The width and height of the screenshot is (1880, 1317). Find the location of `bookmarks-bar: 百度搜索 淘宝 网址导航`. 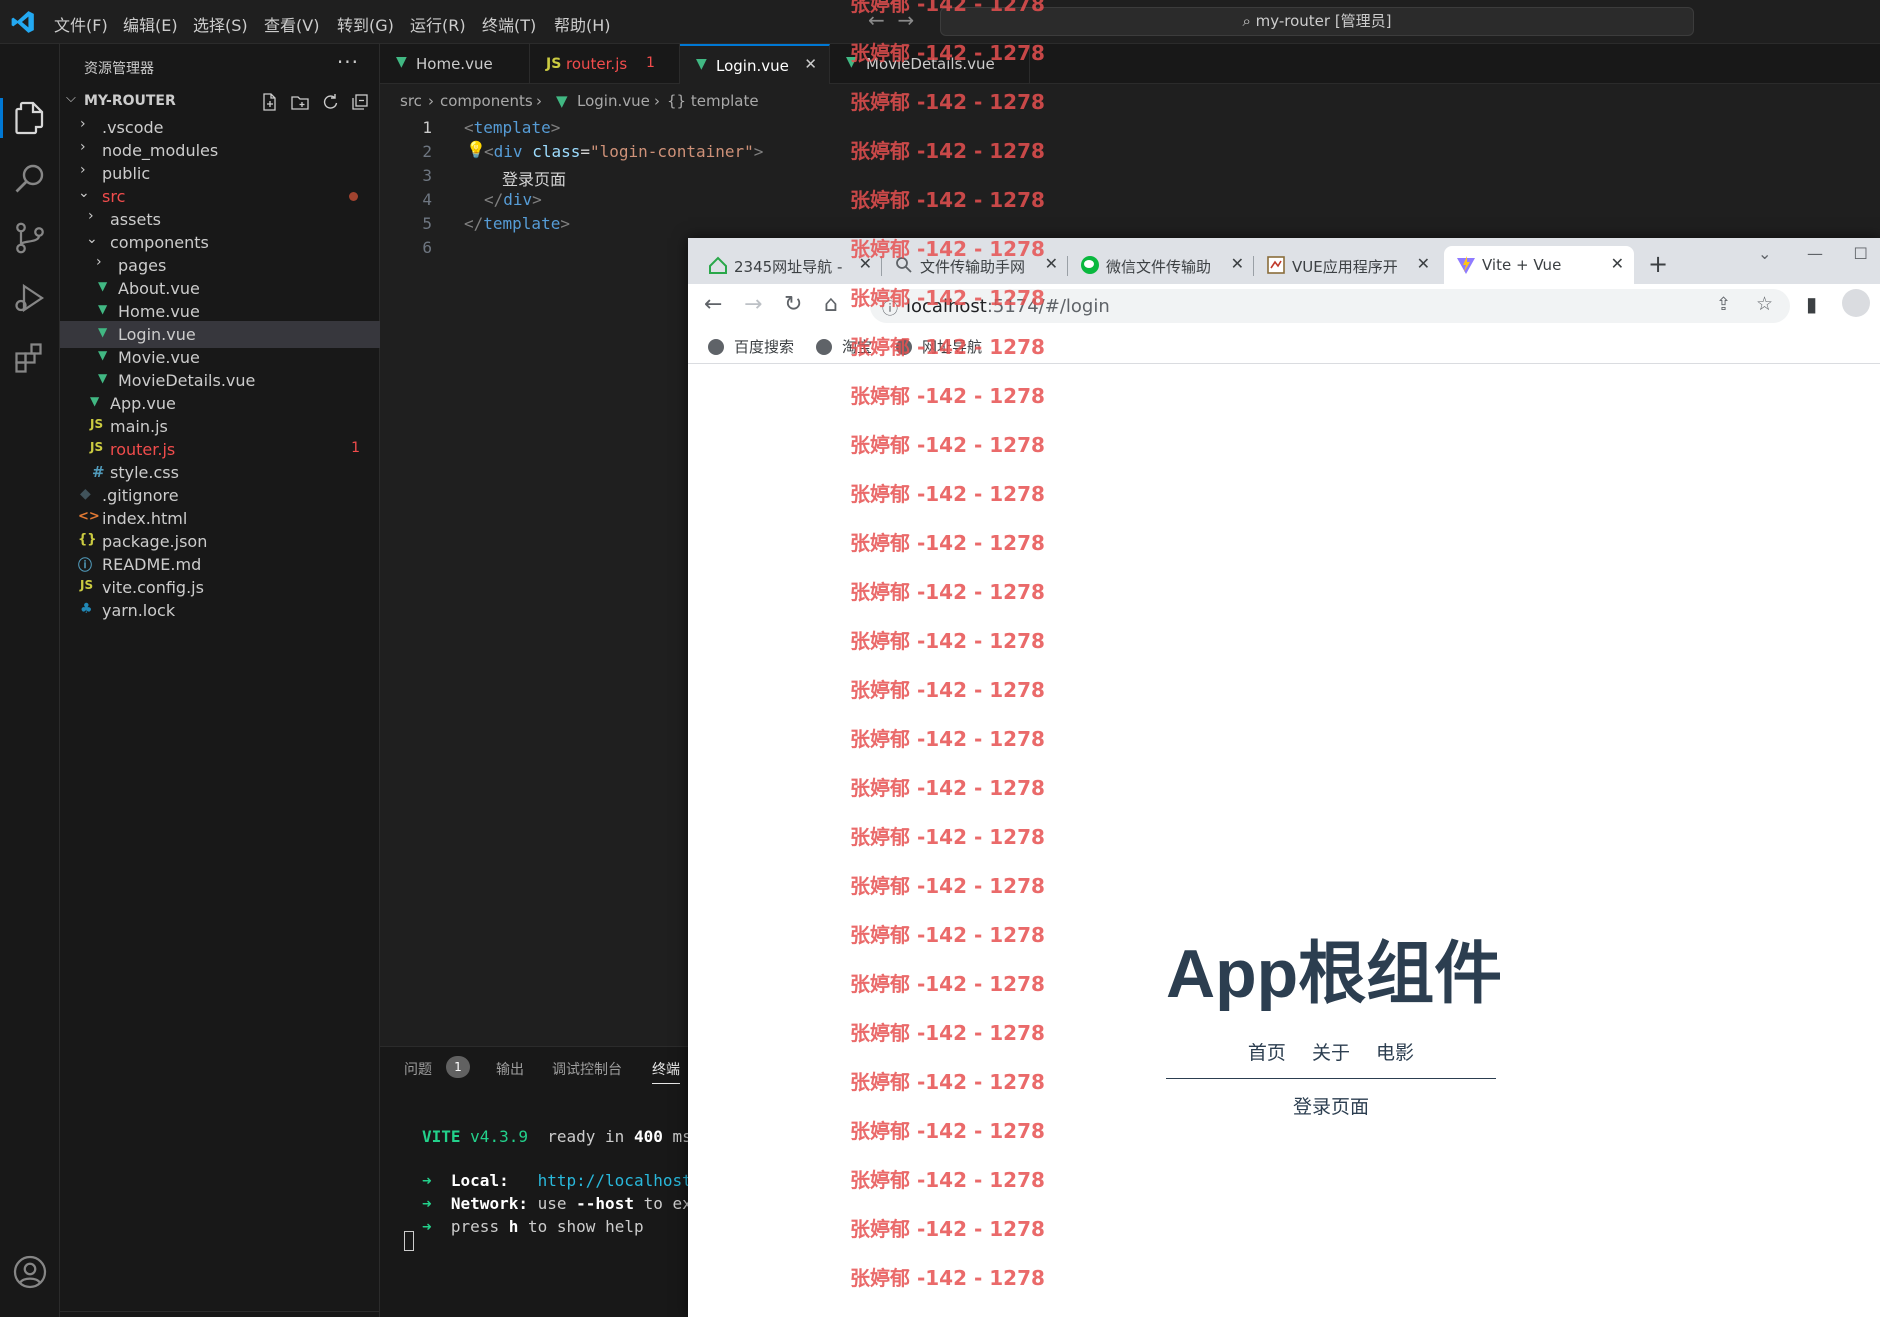

bookmarks-bar: 百度搜索 淘宝 网址导航 is located at coordinates (1284, 346).